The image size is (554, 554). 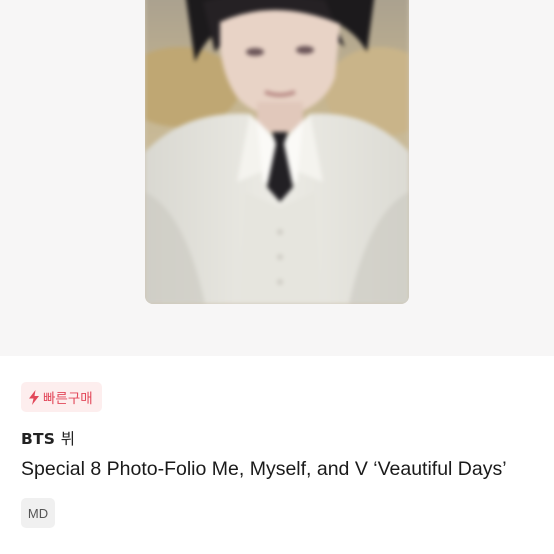 I want to click on artist-group: BTS, so click(x=38, y=439).